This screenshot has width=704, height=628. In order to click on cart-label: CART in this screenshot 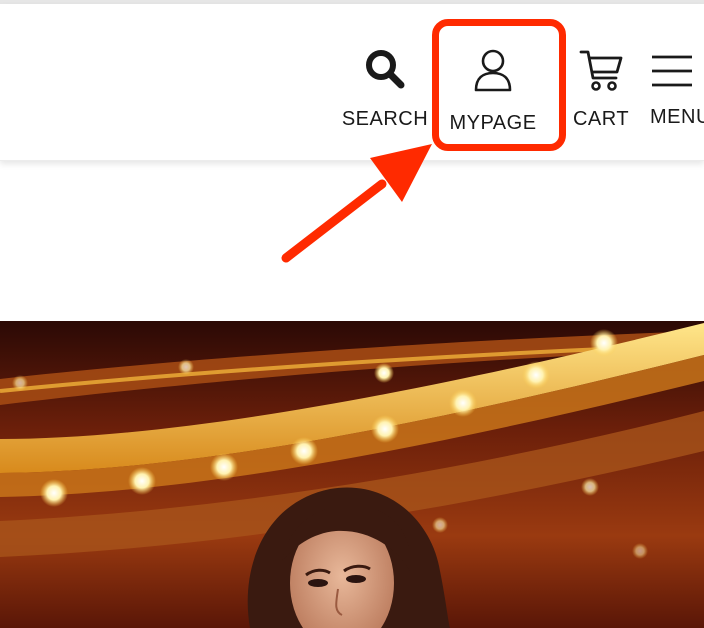, I will do `click(601, 119)`.